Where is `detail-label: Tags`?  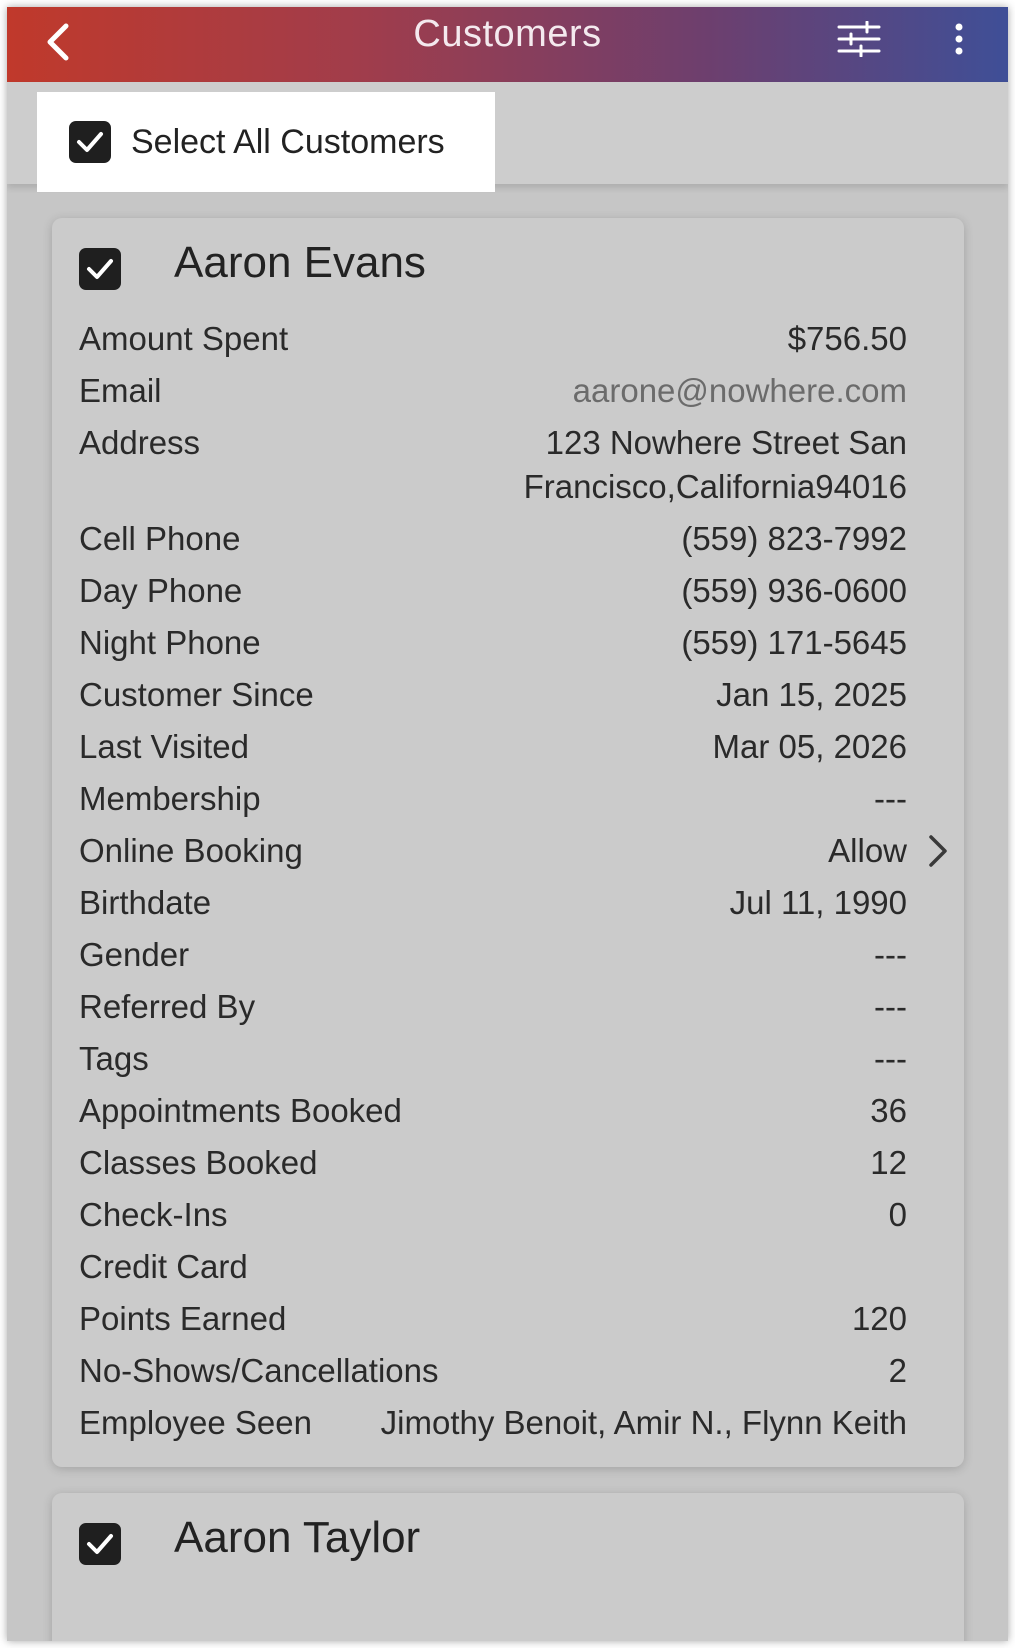
detail-label: Tags is located at coordinates (114, 1058).